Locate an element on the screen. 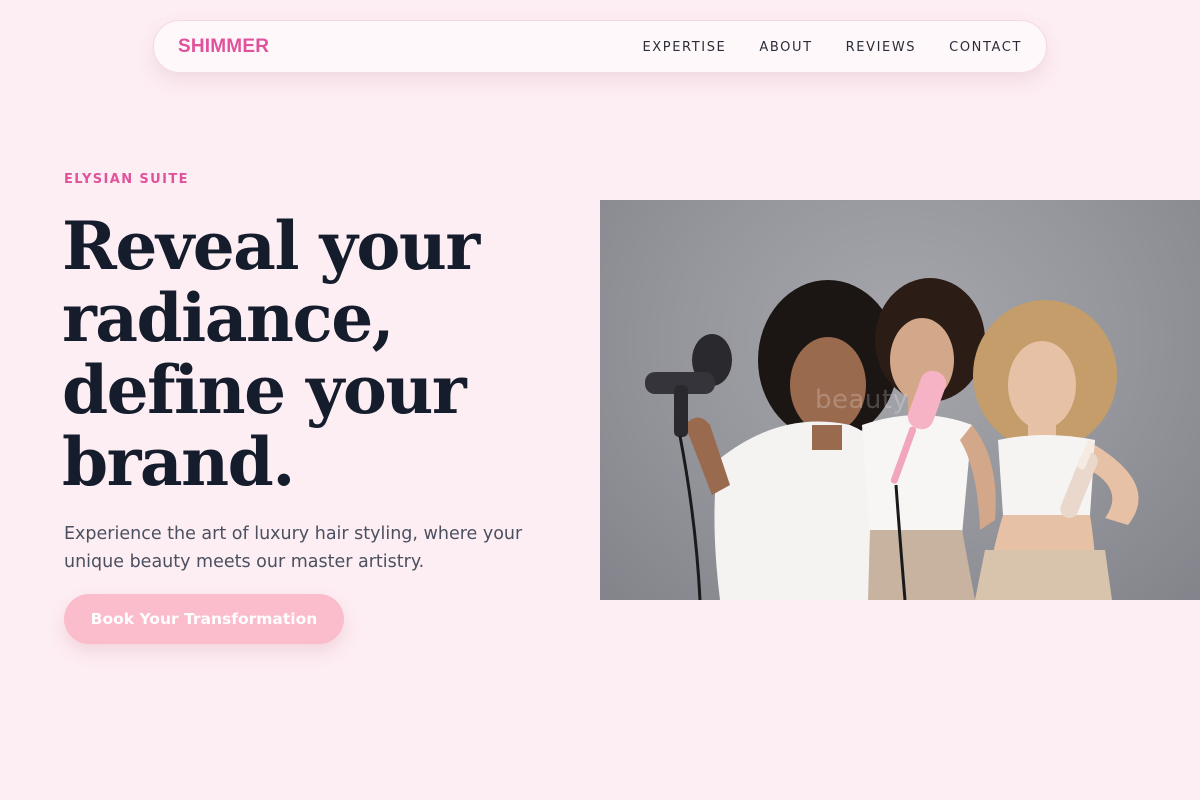 This screenshot has height=800, width=1200. woman-right is located at coordinates (1056, 450).